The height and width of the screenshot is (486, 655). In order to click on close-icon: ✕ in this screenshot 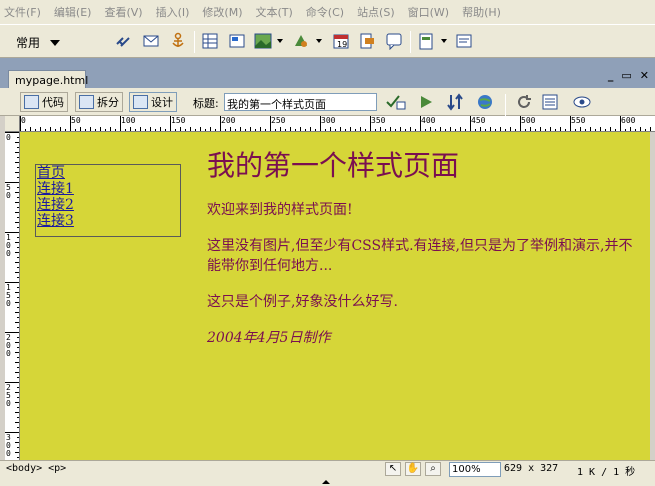, I will do `click(644, 75)`.